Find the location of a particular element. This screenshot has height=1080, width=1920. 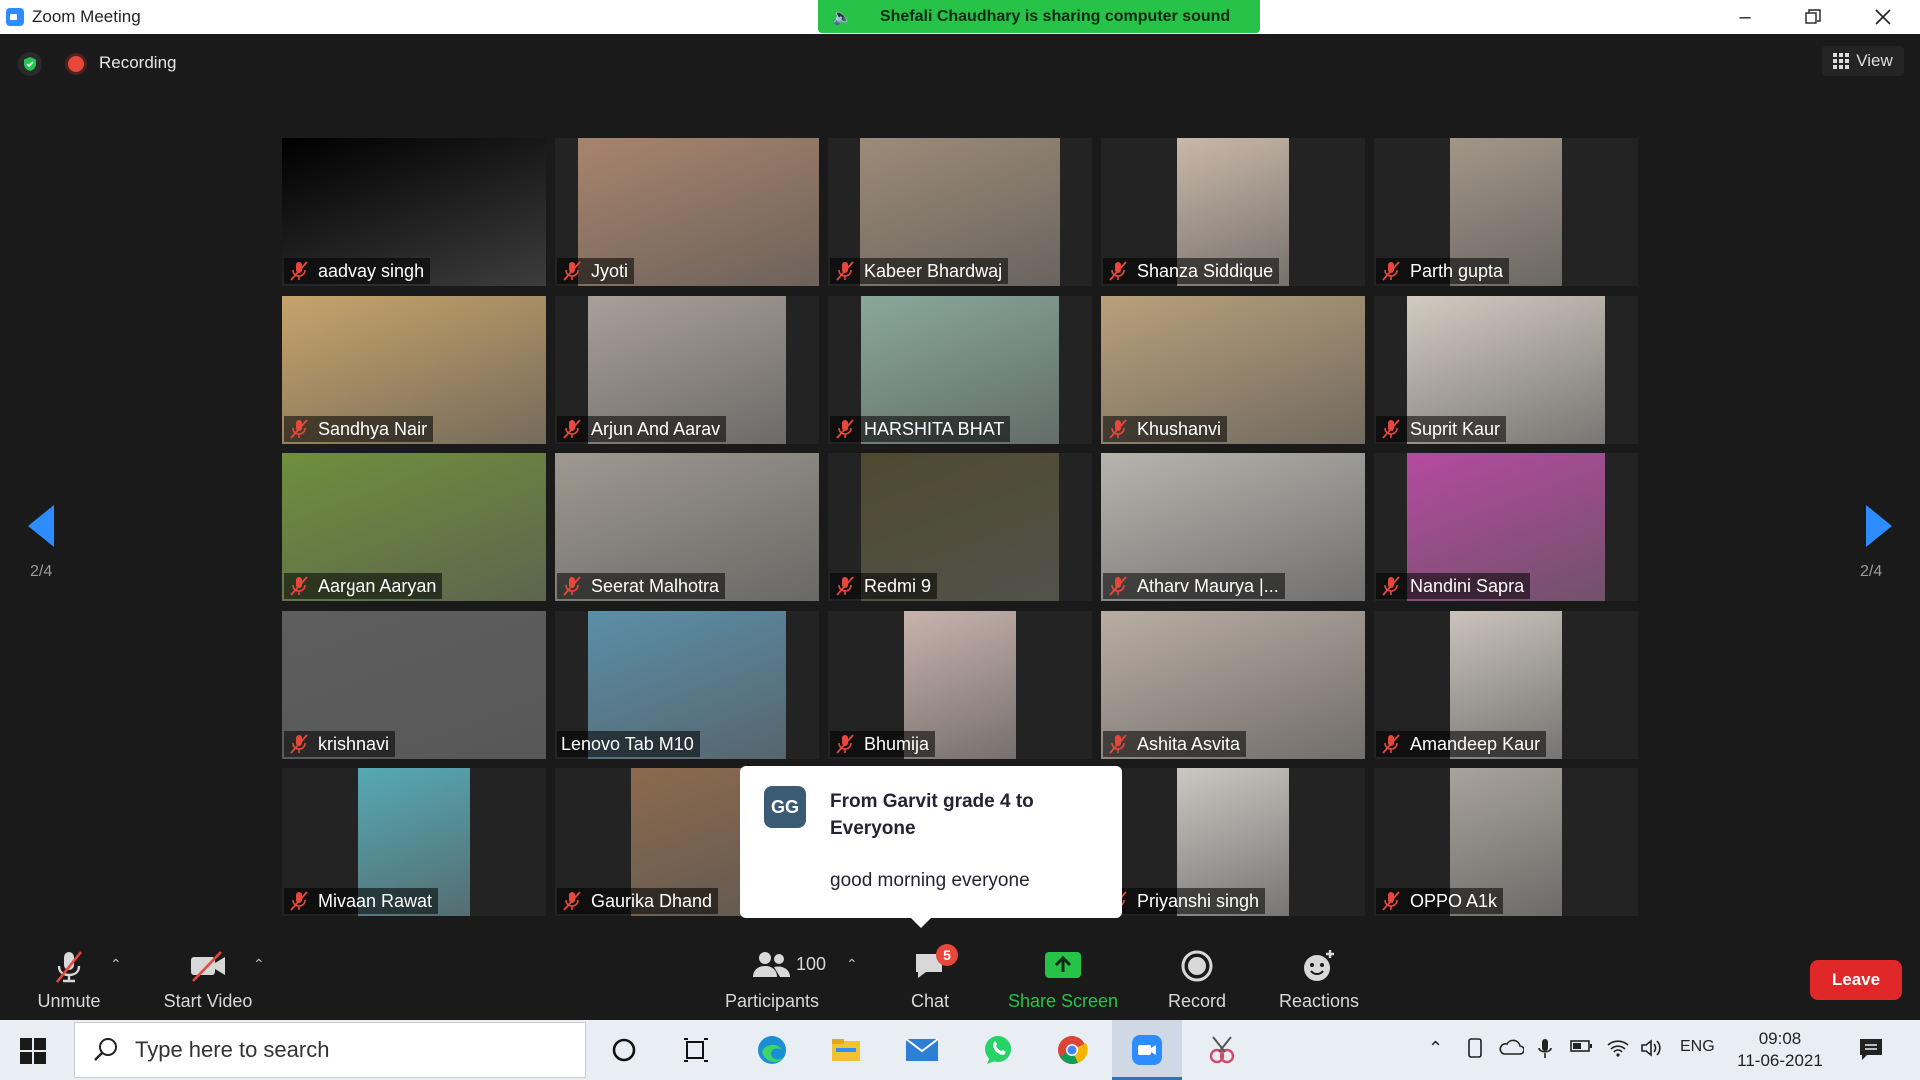

unmute-button: Unmute is located at coordinates (69, 979).